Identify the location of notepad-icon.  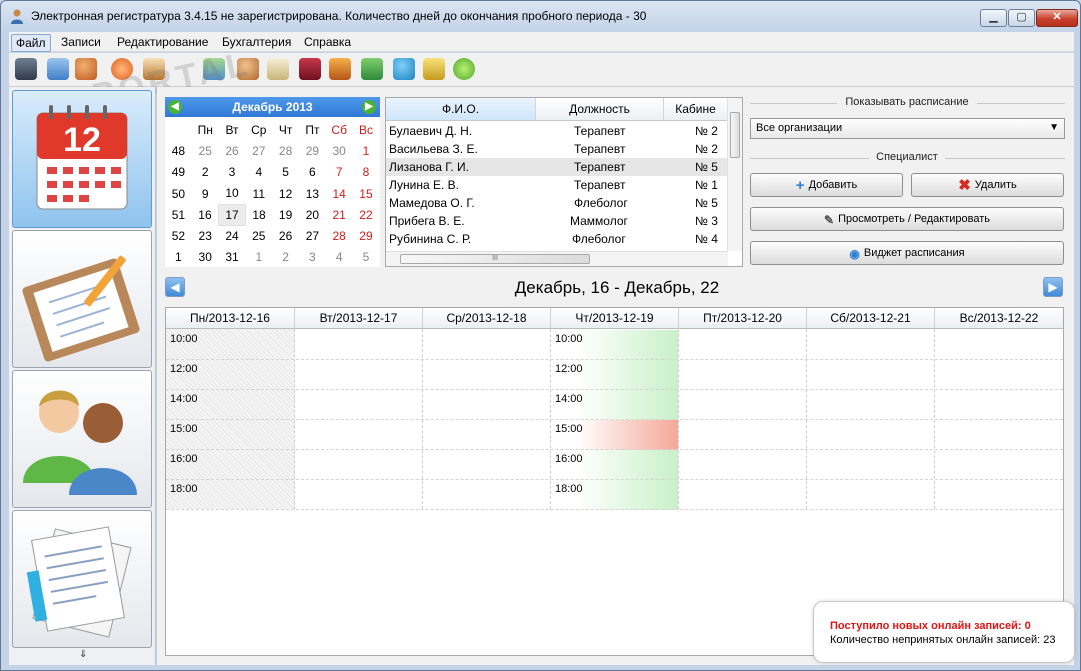
(278, 69).